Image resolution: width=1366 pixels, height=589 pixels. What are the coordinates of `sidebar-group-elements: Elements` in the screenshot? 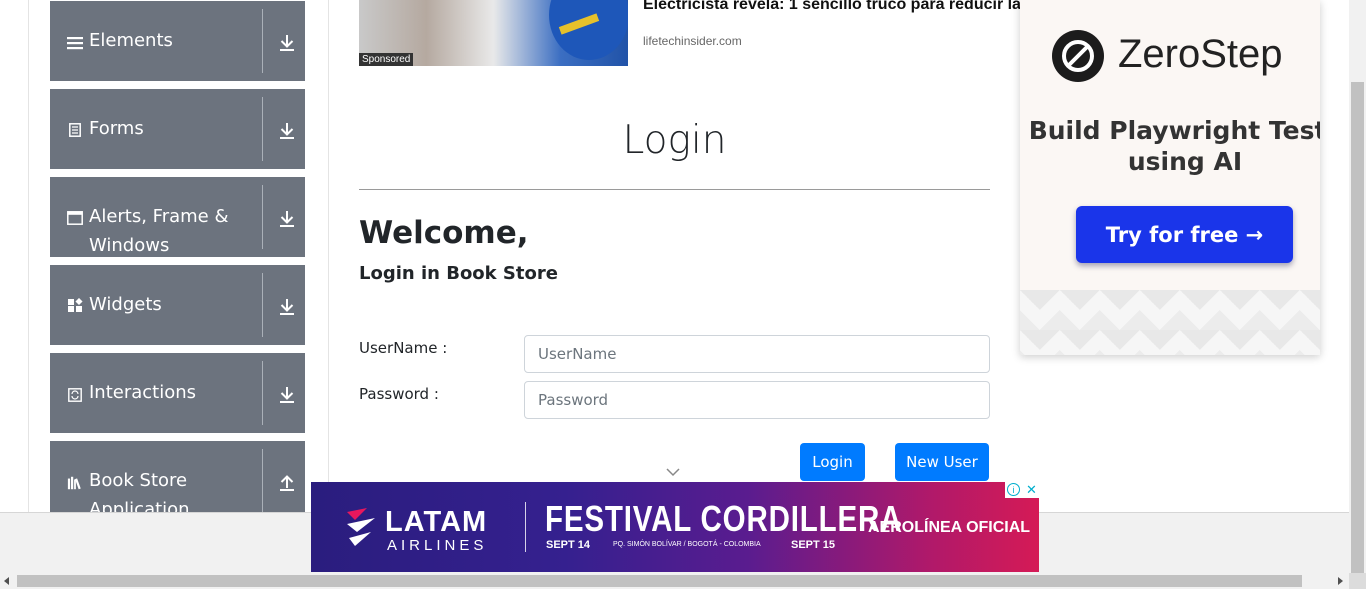 It's located at (177, 41).